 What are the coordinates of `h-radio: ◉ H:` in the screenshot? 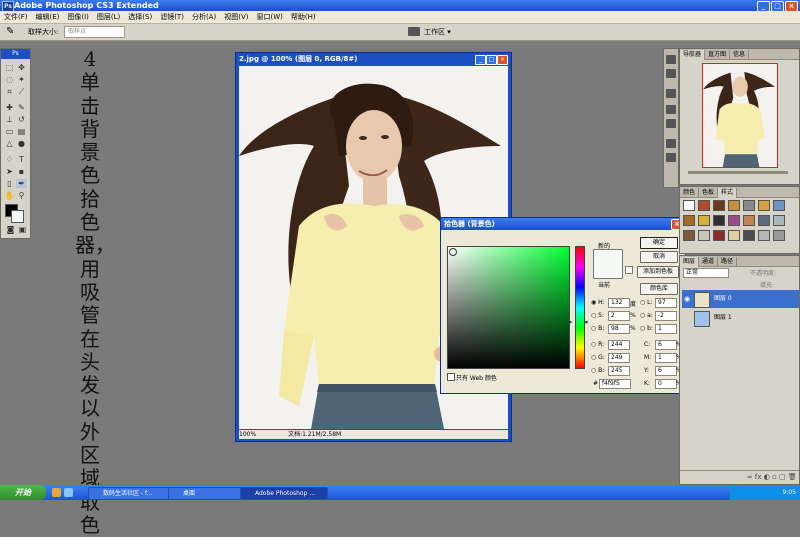 It's located at (598, 302).